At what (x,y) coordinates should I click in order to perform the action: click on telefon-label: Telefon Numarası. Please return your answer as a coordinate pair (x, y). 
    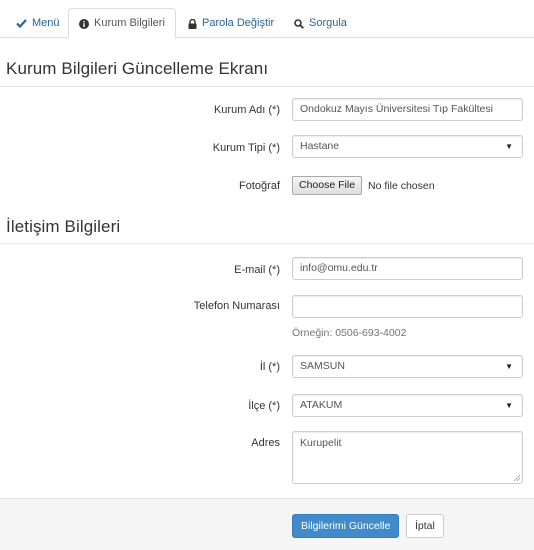
    Looking at the image, I should click on (236, 306).